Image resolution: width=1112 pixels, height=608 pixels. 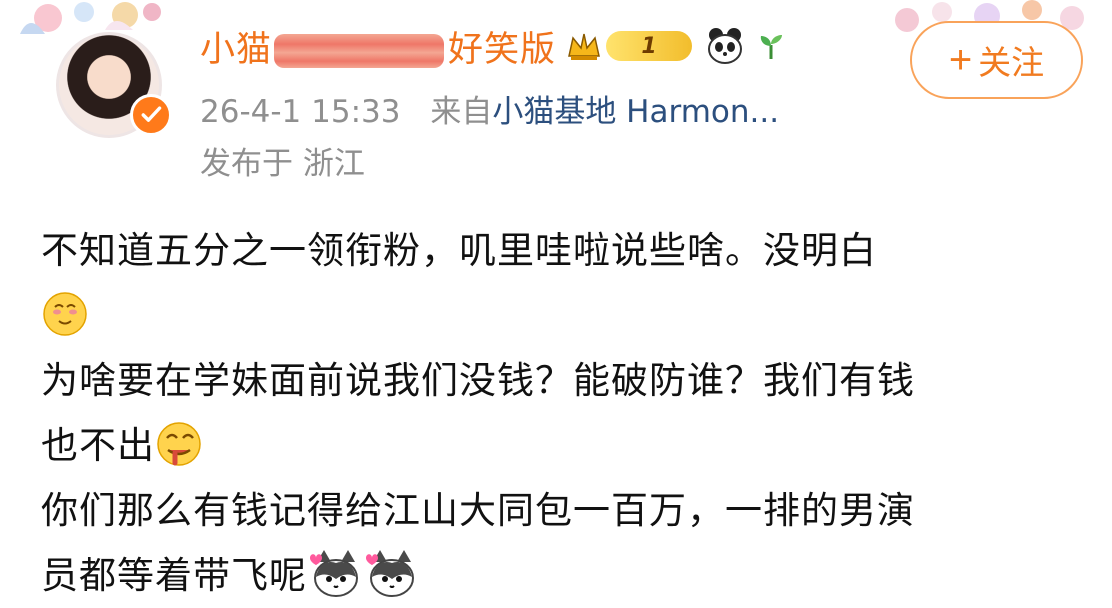 I want to click on content-line-2: 为啥要在学妹面前说我们没钱？能破防谁？我们有钱, so click(x=478, y=380).